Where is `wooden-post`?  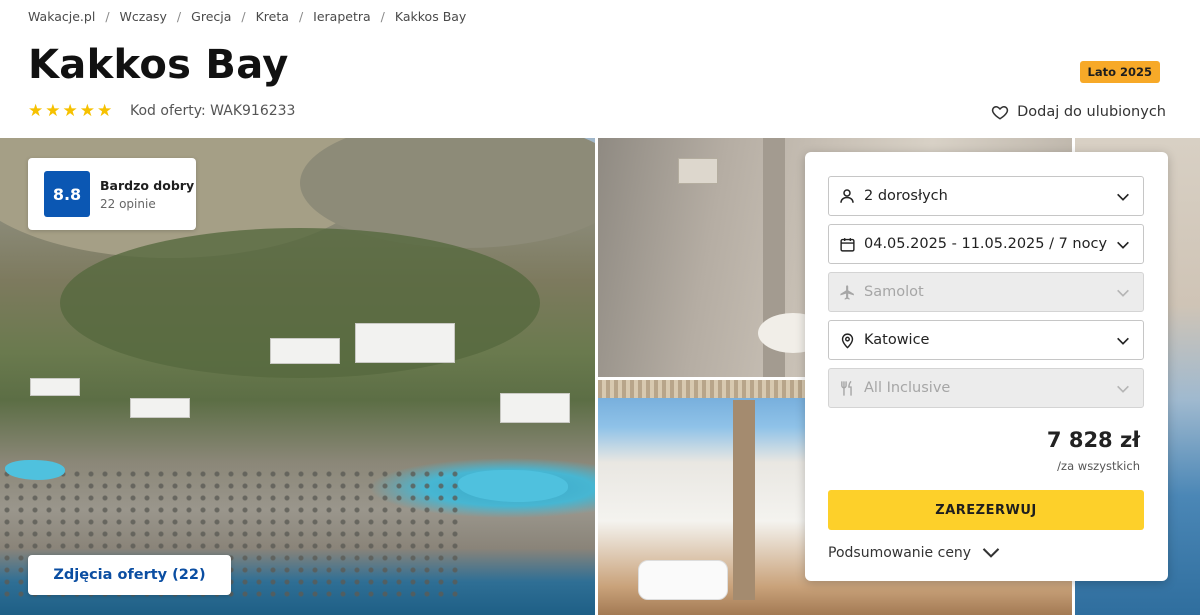
wooden-post is located at coordinates (744, 500).